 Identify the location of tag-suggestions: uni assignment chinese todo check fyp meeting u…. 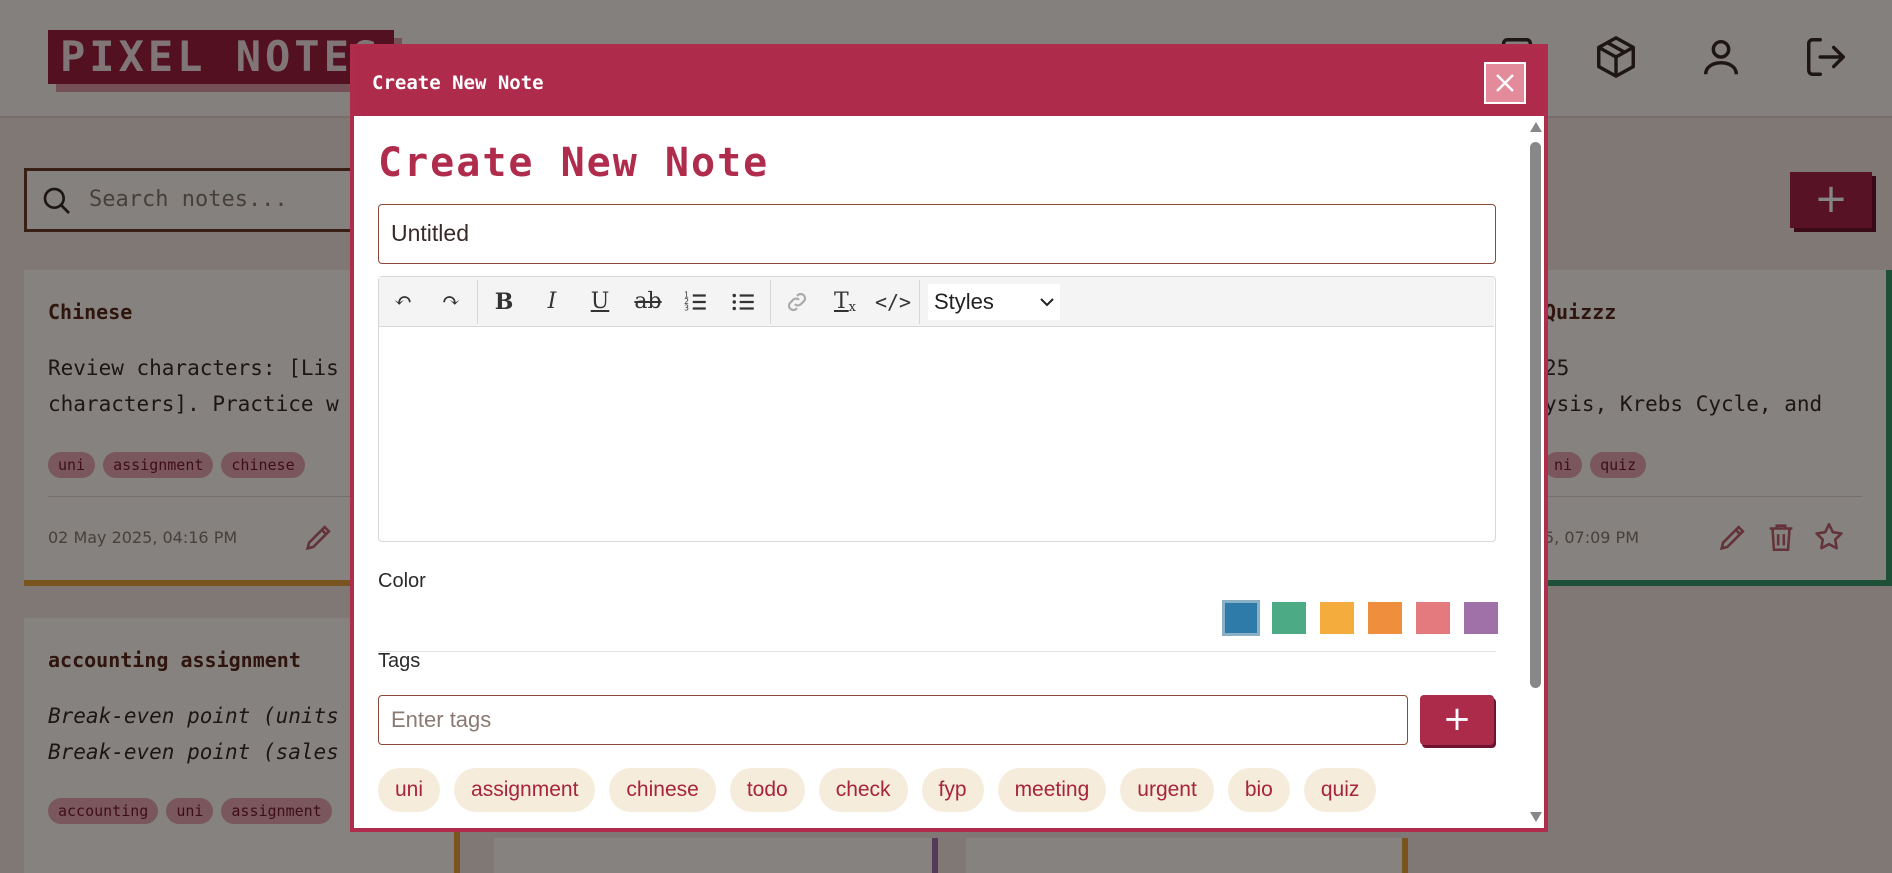
(943, 790).